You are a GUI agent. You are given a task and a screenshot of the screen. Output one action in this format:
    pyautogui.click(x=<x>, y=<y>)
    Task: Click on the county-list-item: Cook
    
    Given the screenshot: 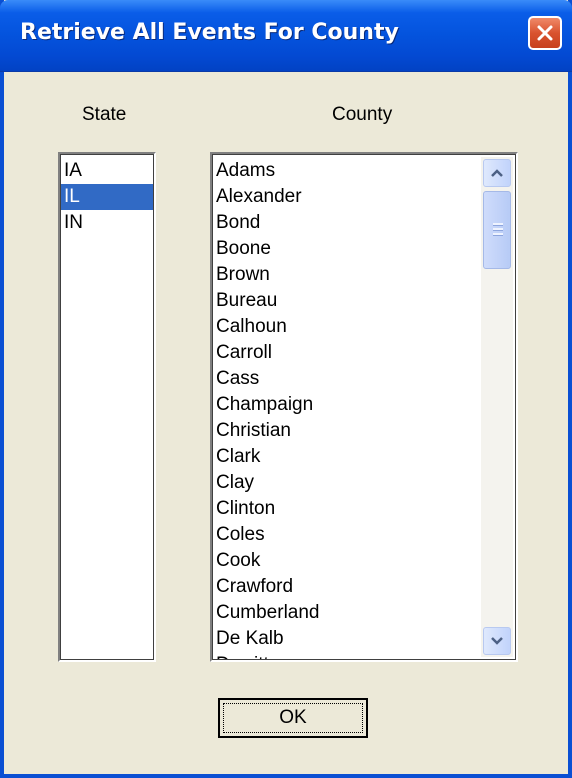 What is the action you would take?
    pyautogui.click(x=347, y=561)
    